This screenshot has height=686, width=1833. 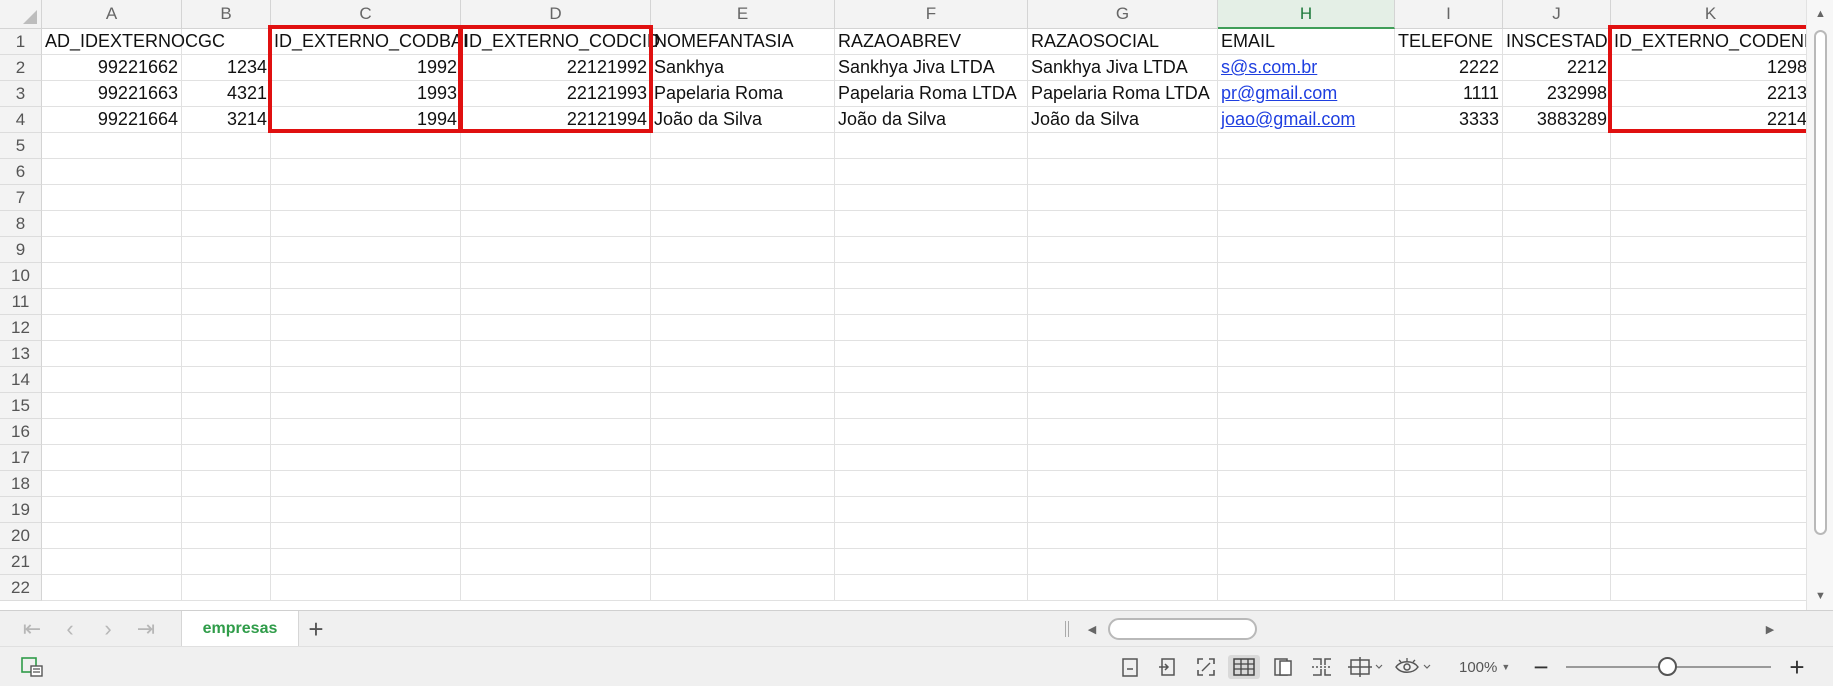 What do you see at coordinates (1449, 14) in the screenshot?
I see `column-header-i: I` at bounding box center [1449, 14].